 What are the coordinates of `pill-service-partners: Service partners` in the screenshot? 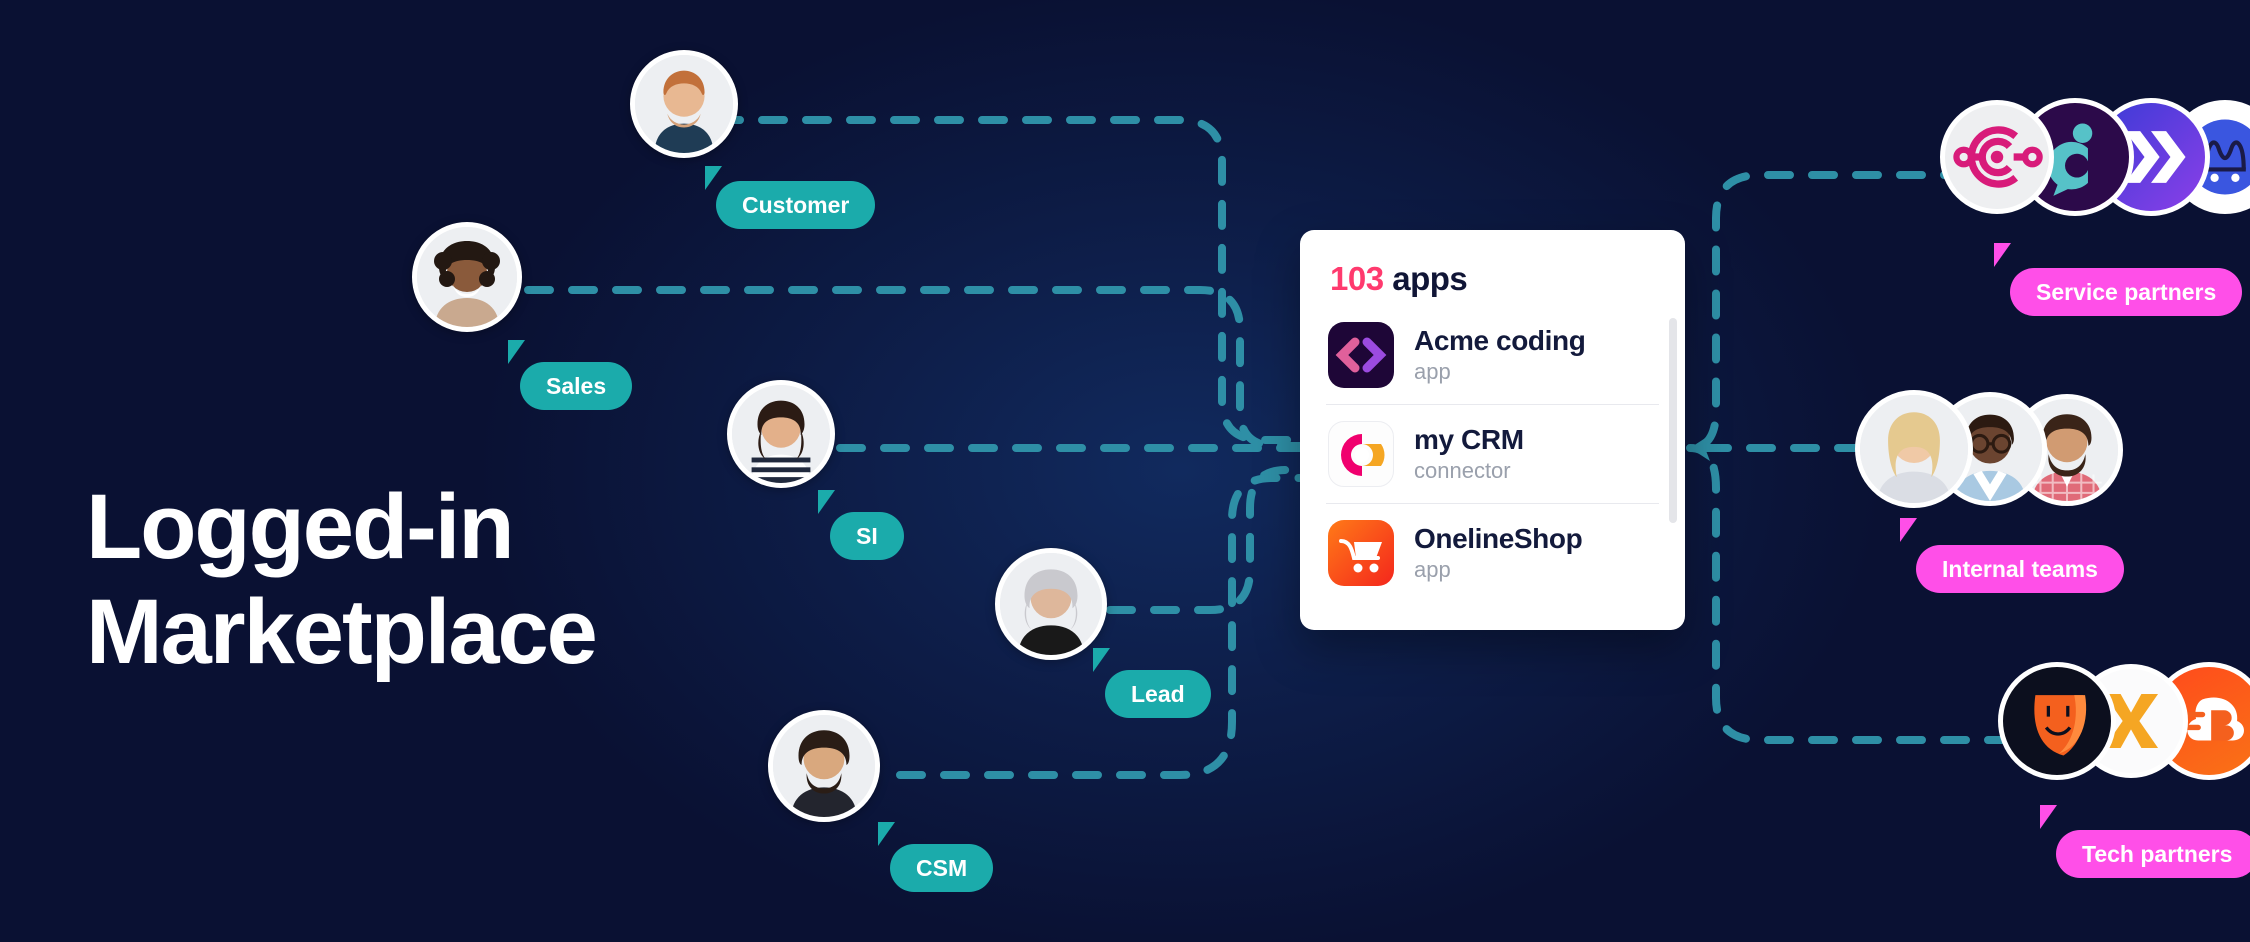 It's located at (2126, 292).